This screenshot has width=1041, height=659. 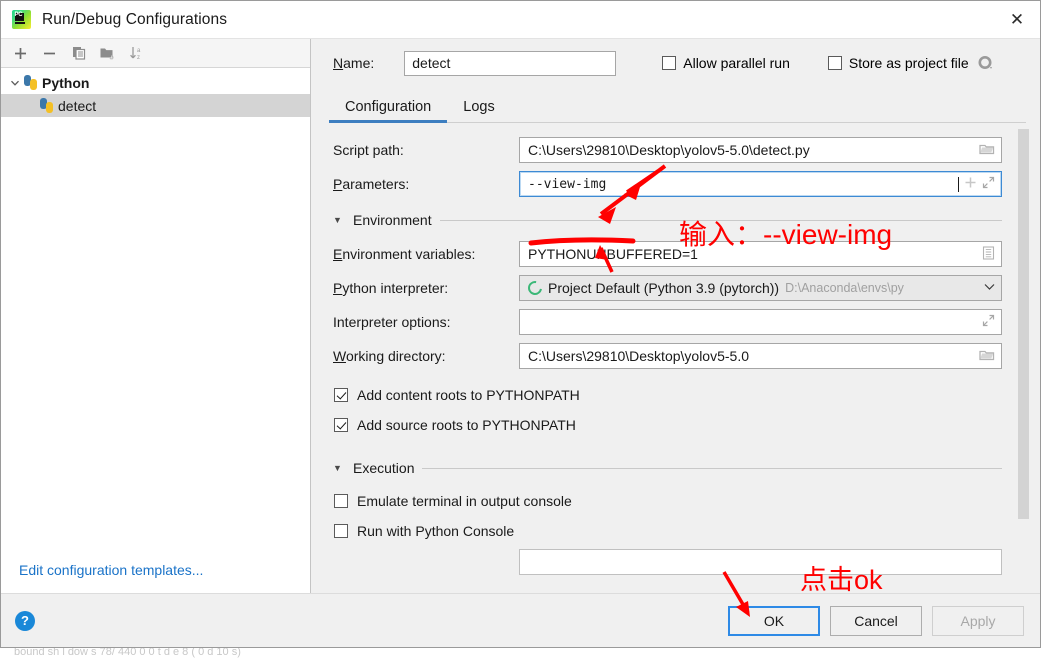 What do you see at coordinates (392, 220) in the screenshot?
I see `environment-section-title: Environment` at bounding box center [392, 220].